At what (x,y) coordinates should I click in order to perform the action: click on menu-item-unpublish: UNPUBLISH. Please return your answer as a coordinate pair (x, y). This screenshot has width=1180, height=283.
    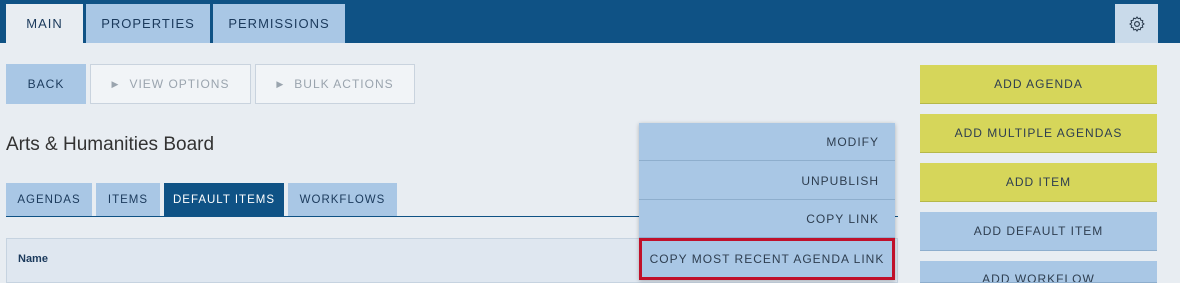
    Looking at the image, I should click on (767, 181).